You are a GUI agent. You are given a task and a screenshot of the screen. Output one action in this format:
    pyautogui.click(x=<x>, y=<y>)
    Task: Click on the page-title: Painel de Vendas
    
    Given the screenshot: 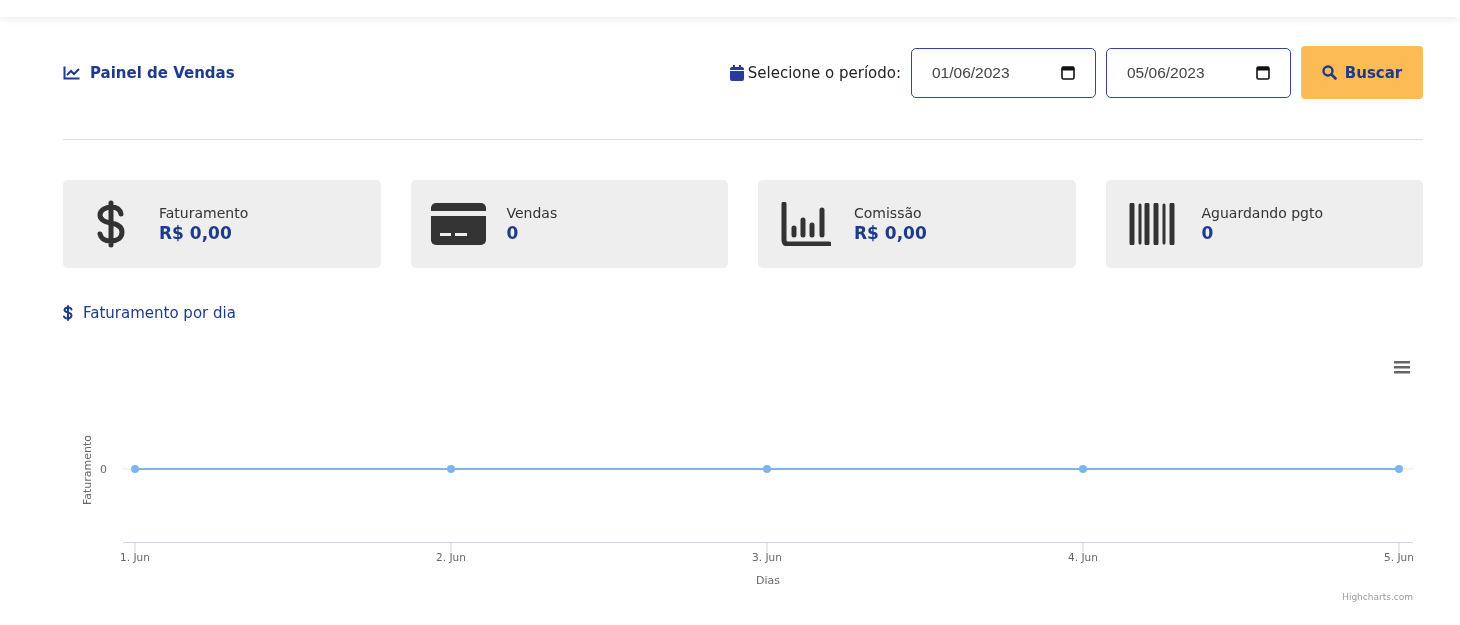 What is the action you would take?
    pyautogui.click(x=162, y=72)
    